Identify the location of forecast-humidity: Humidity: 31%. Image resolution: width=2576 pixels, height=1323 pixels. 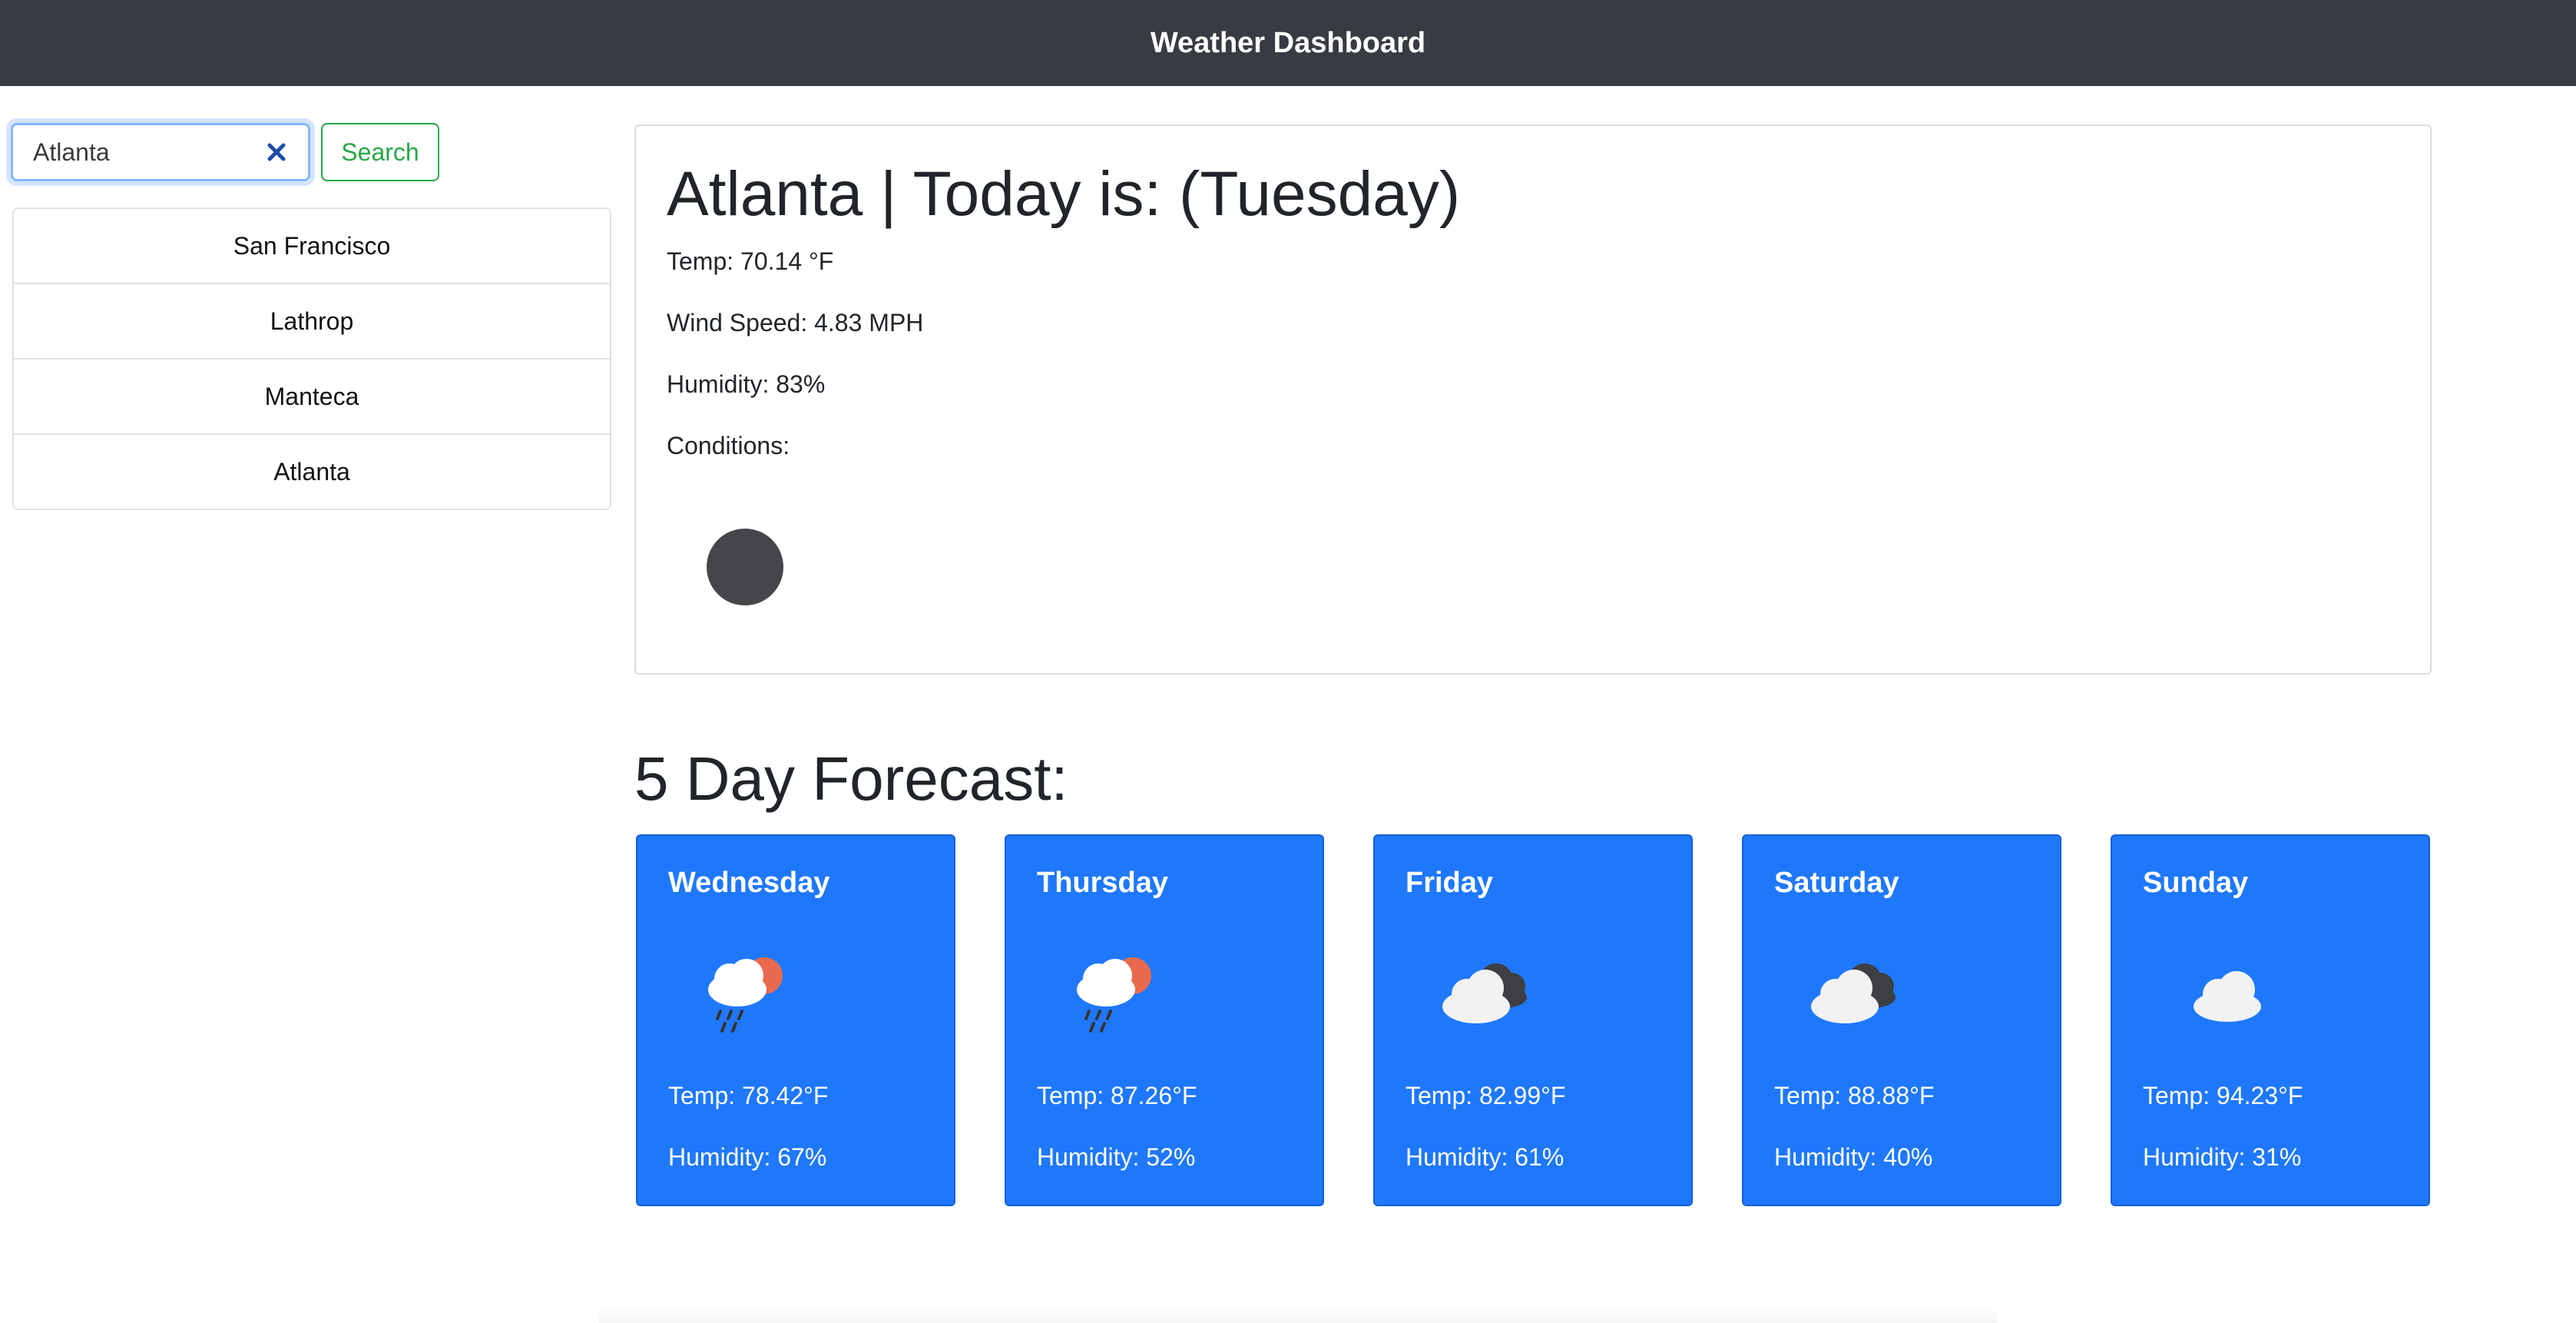
(2222, 1157).